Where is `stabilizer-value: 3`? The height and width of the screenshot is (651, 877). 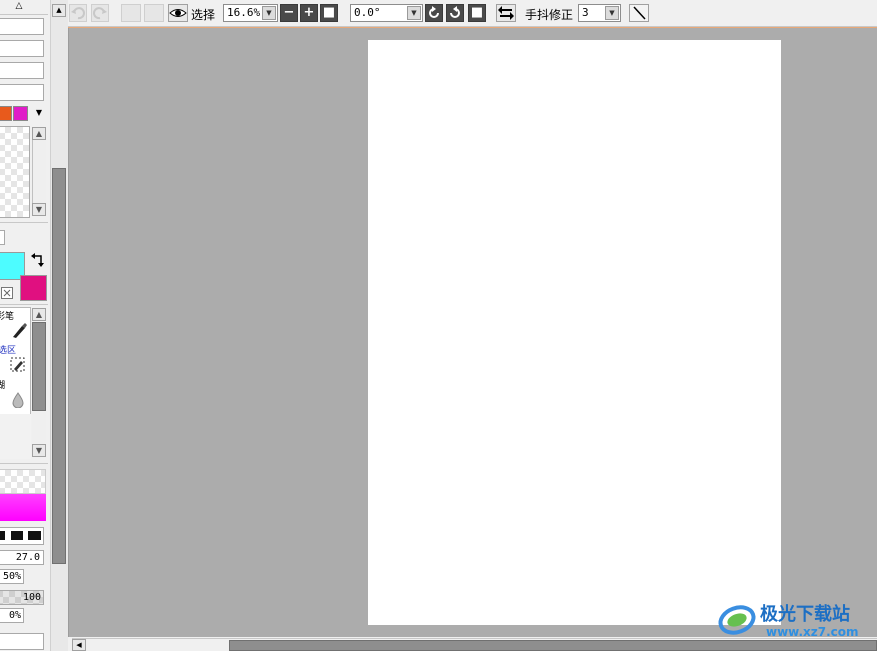
stabilizer-value: 3 is located at coordinates (585, 12).